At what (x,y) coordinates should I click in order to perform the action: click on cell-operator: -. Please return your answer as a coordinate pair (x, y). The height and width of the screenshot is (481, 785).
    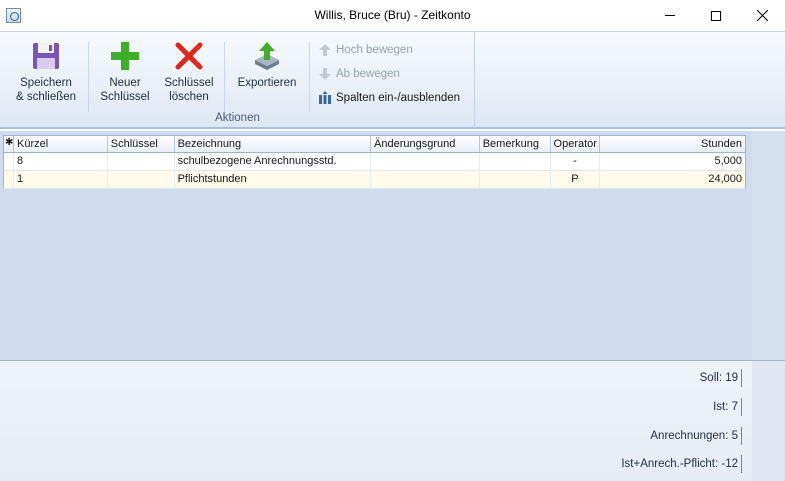
    Looking at the image, I should click on (576, 161).